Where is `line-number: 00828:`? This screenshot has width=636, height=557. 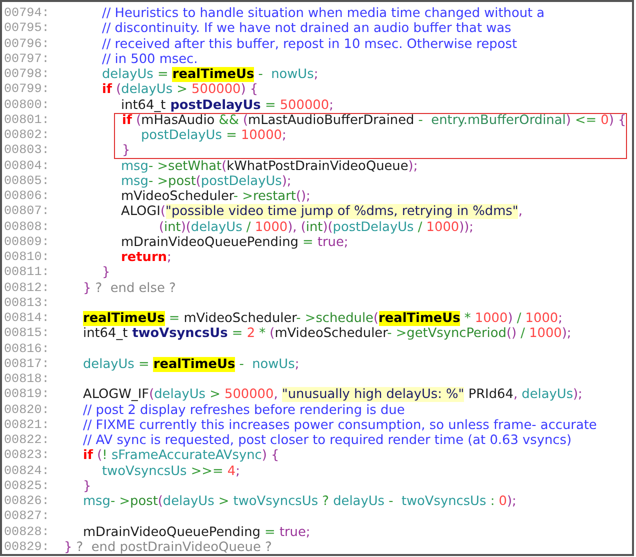 line-number: 00828: is located at coordinates (27, 532).